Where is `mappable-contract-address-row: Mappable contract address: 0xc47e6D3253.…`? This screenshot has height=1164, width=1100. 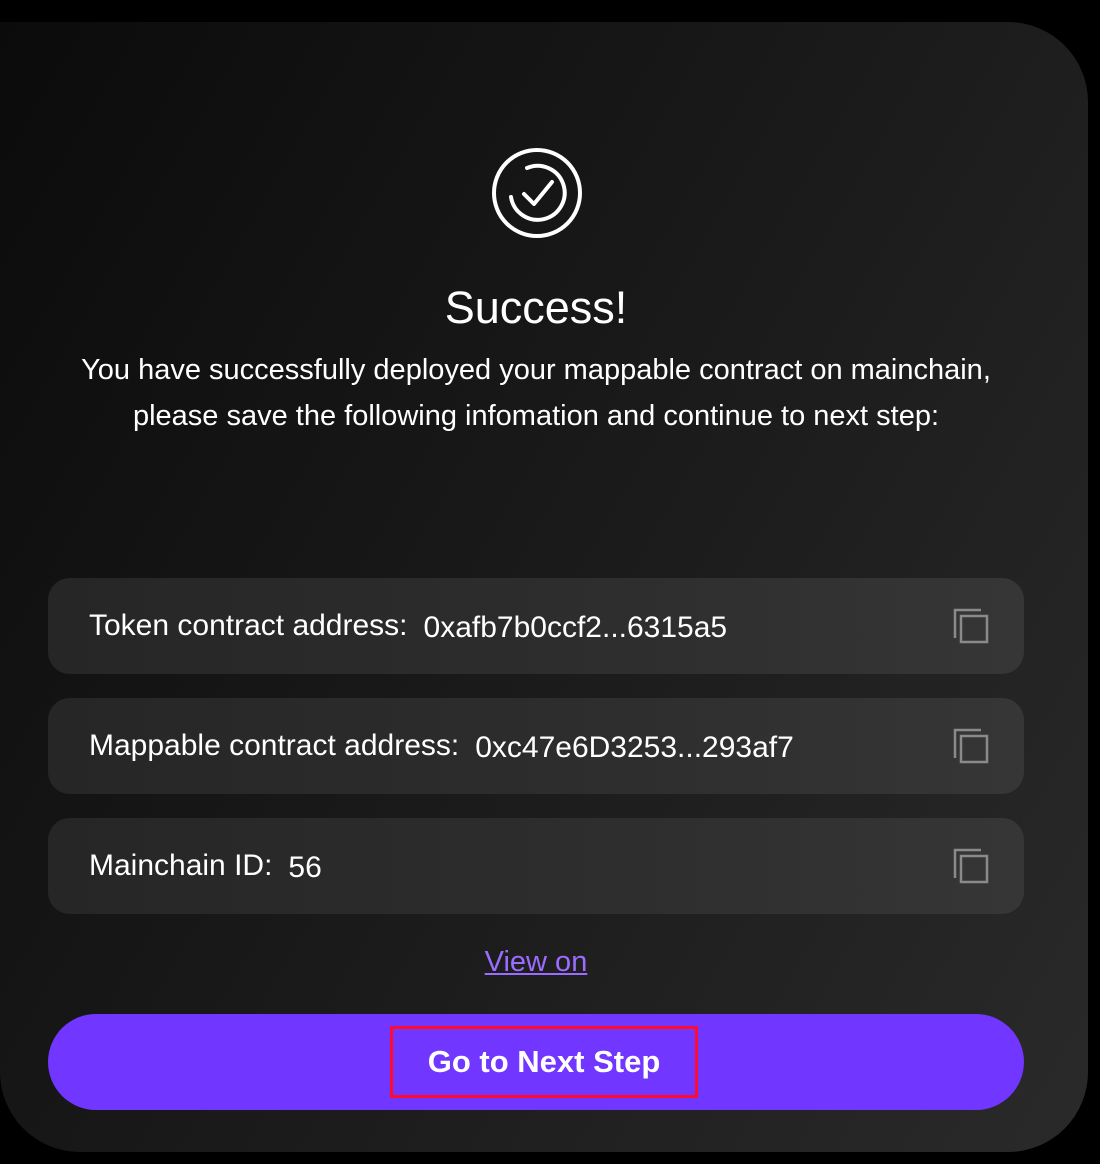
mappable-contract-address-row: Mappable contract address: 0xc47e6D3253.… is located at coordinates (536, 746).